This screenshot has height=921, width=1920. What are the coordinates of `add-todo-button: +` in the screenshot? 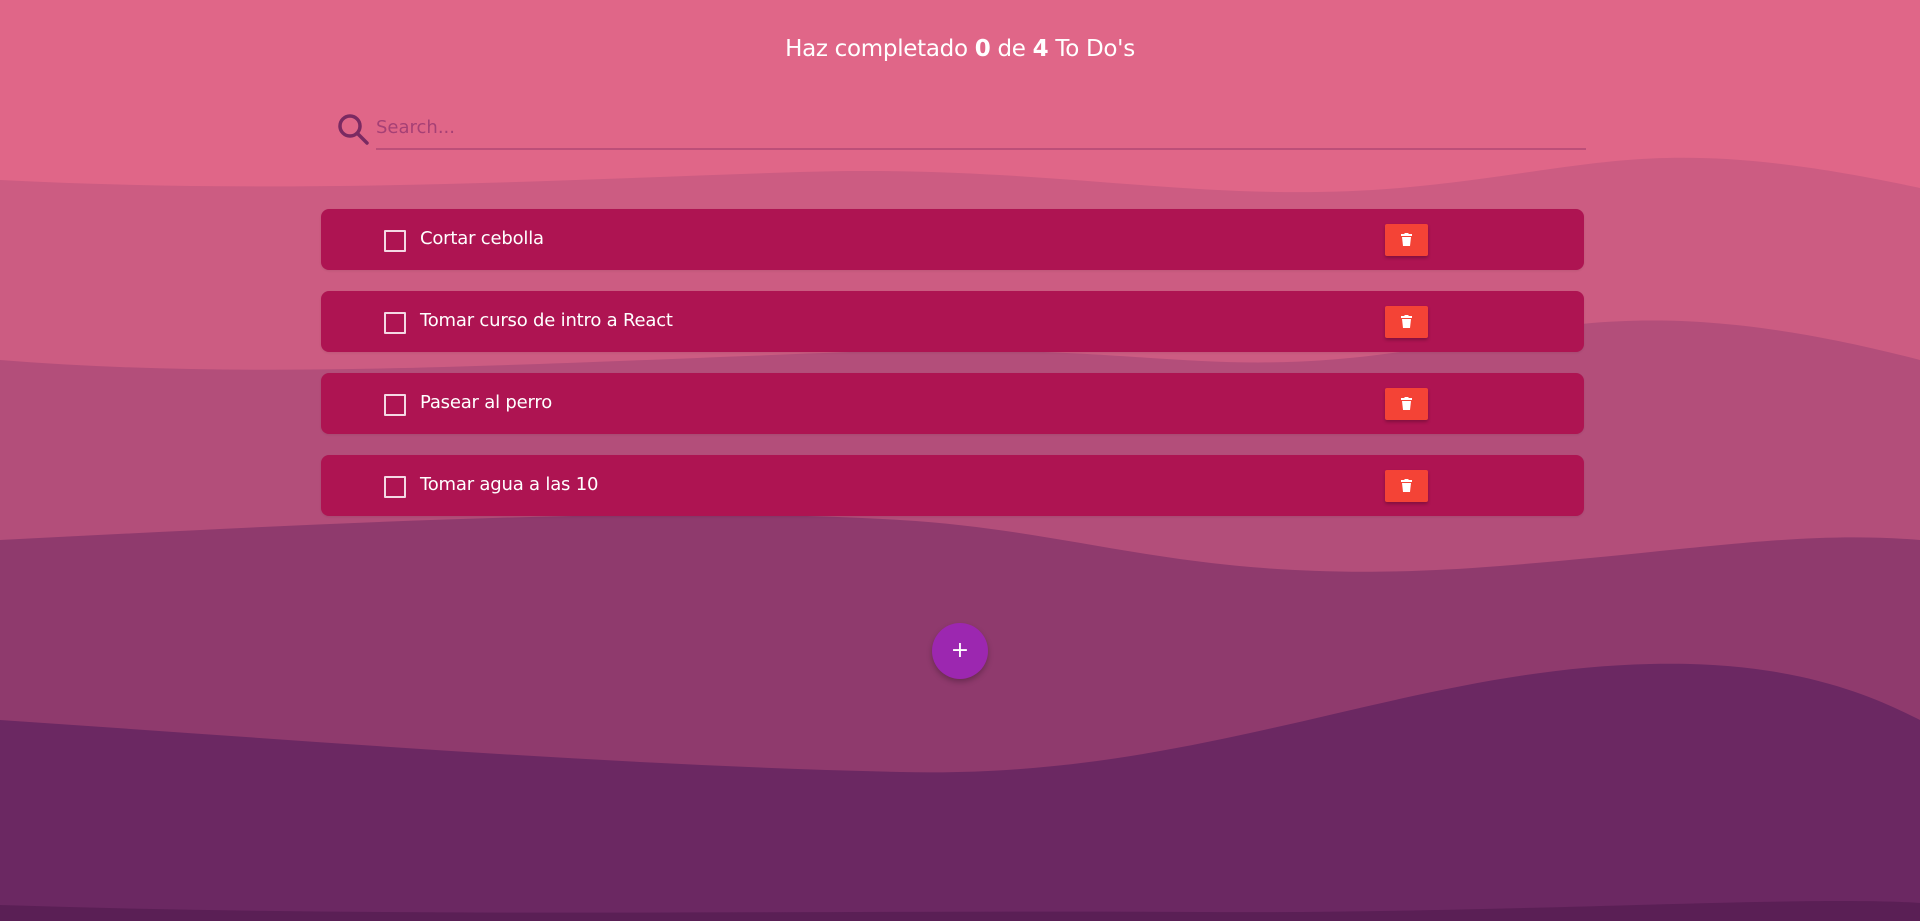 It's located at (960, 651).